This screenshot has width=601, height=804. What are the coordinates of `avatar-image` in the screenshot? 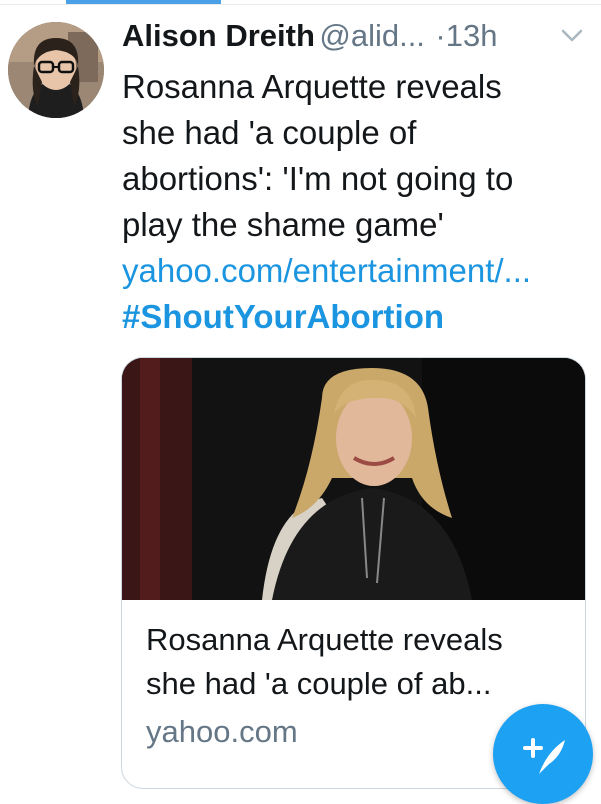 It's located at (56, 70).